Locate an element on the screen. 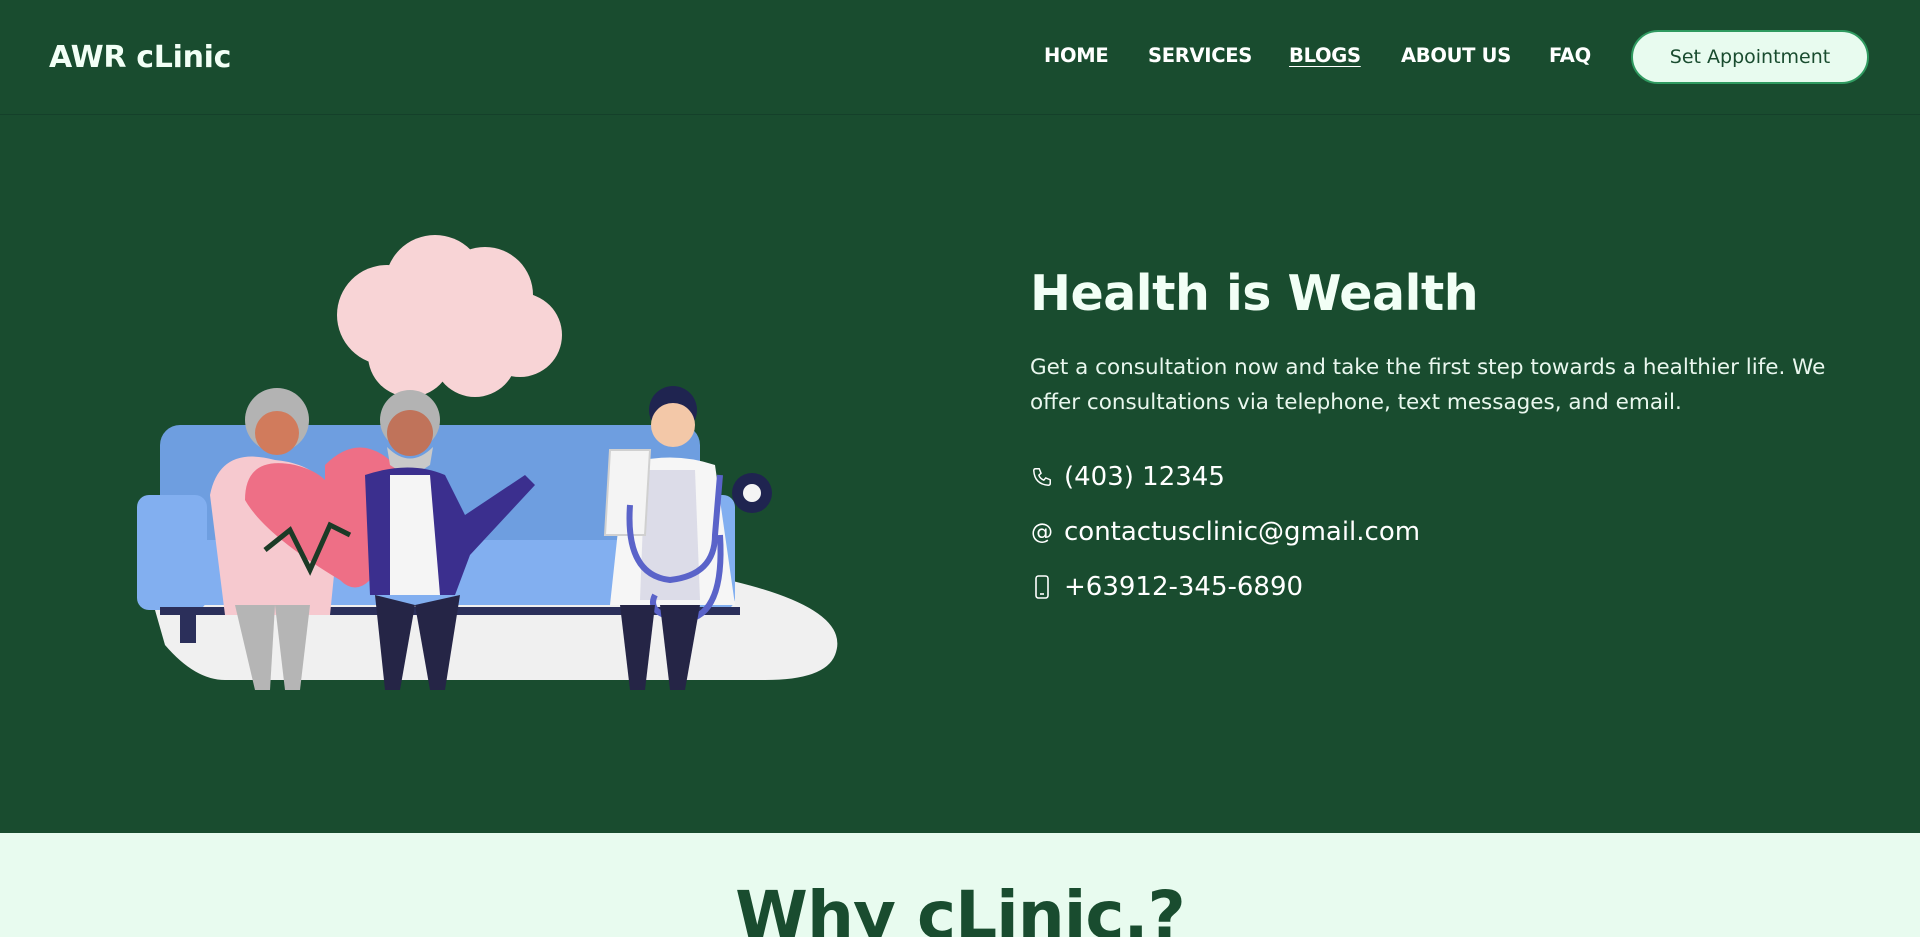 This screenshot has height=937, width=1920. contact-mobile: +63912-345-6890 is located at coordinates (1166, 587).